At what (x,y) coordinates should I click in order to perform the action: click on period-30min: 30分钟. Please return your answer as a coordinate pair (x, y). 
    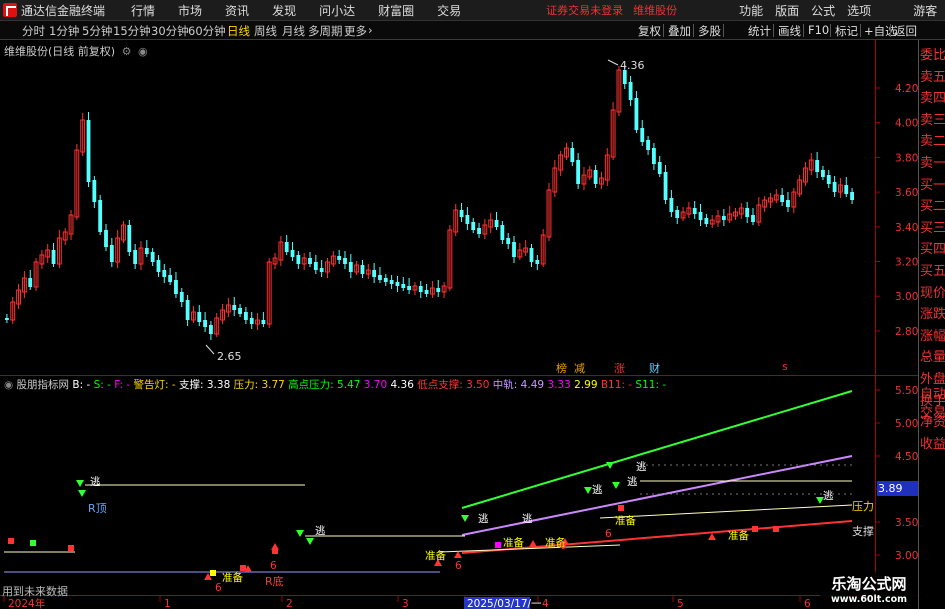
    Looking at the image, I should click on (170, 31).